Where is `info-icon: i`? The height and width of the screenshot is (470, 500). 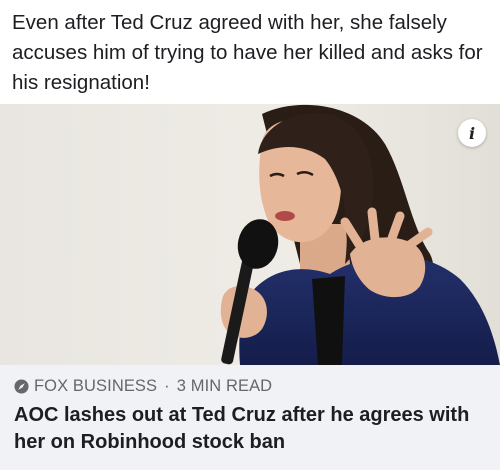 info-icon: i is located at coordinates (472, 133).